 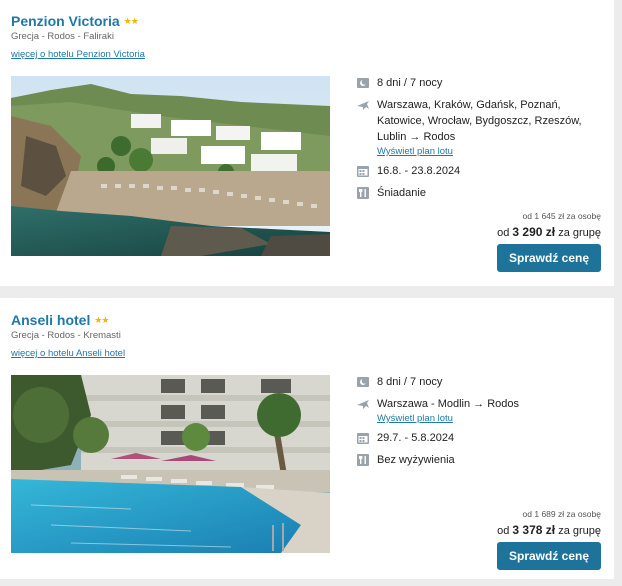 I want to click on trip-flights-row: Warszawa - Modlin → Rodos, so click(x=481, y=404).